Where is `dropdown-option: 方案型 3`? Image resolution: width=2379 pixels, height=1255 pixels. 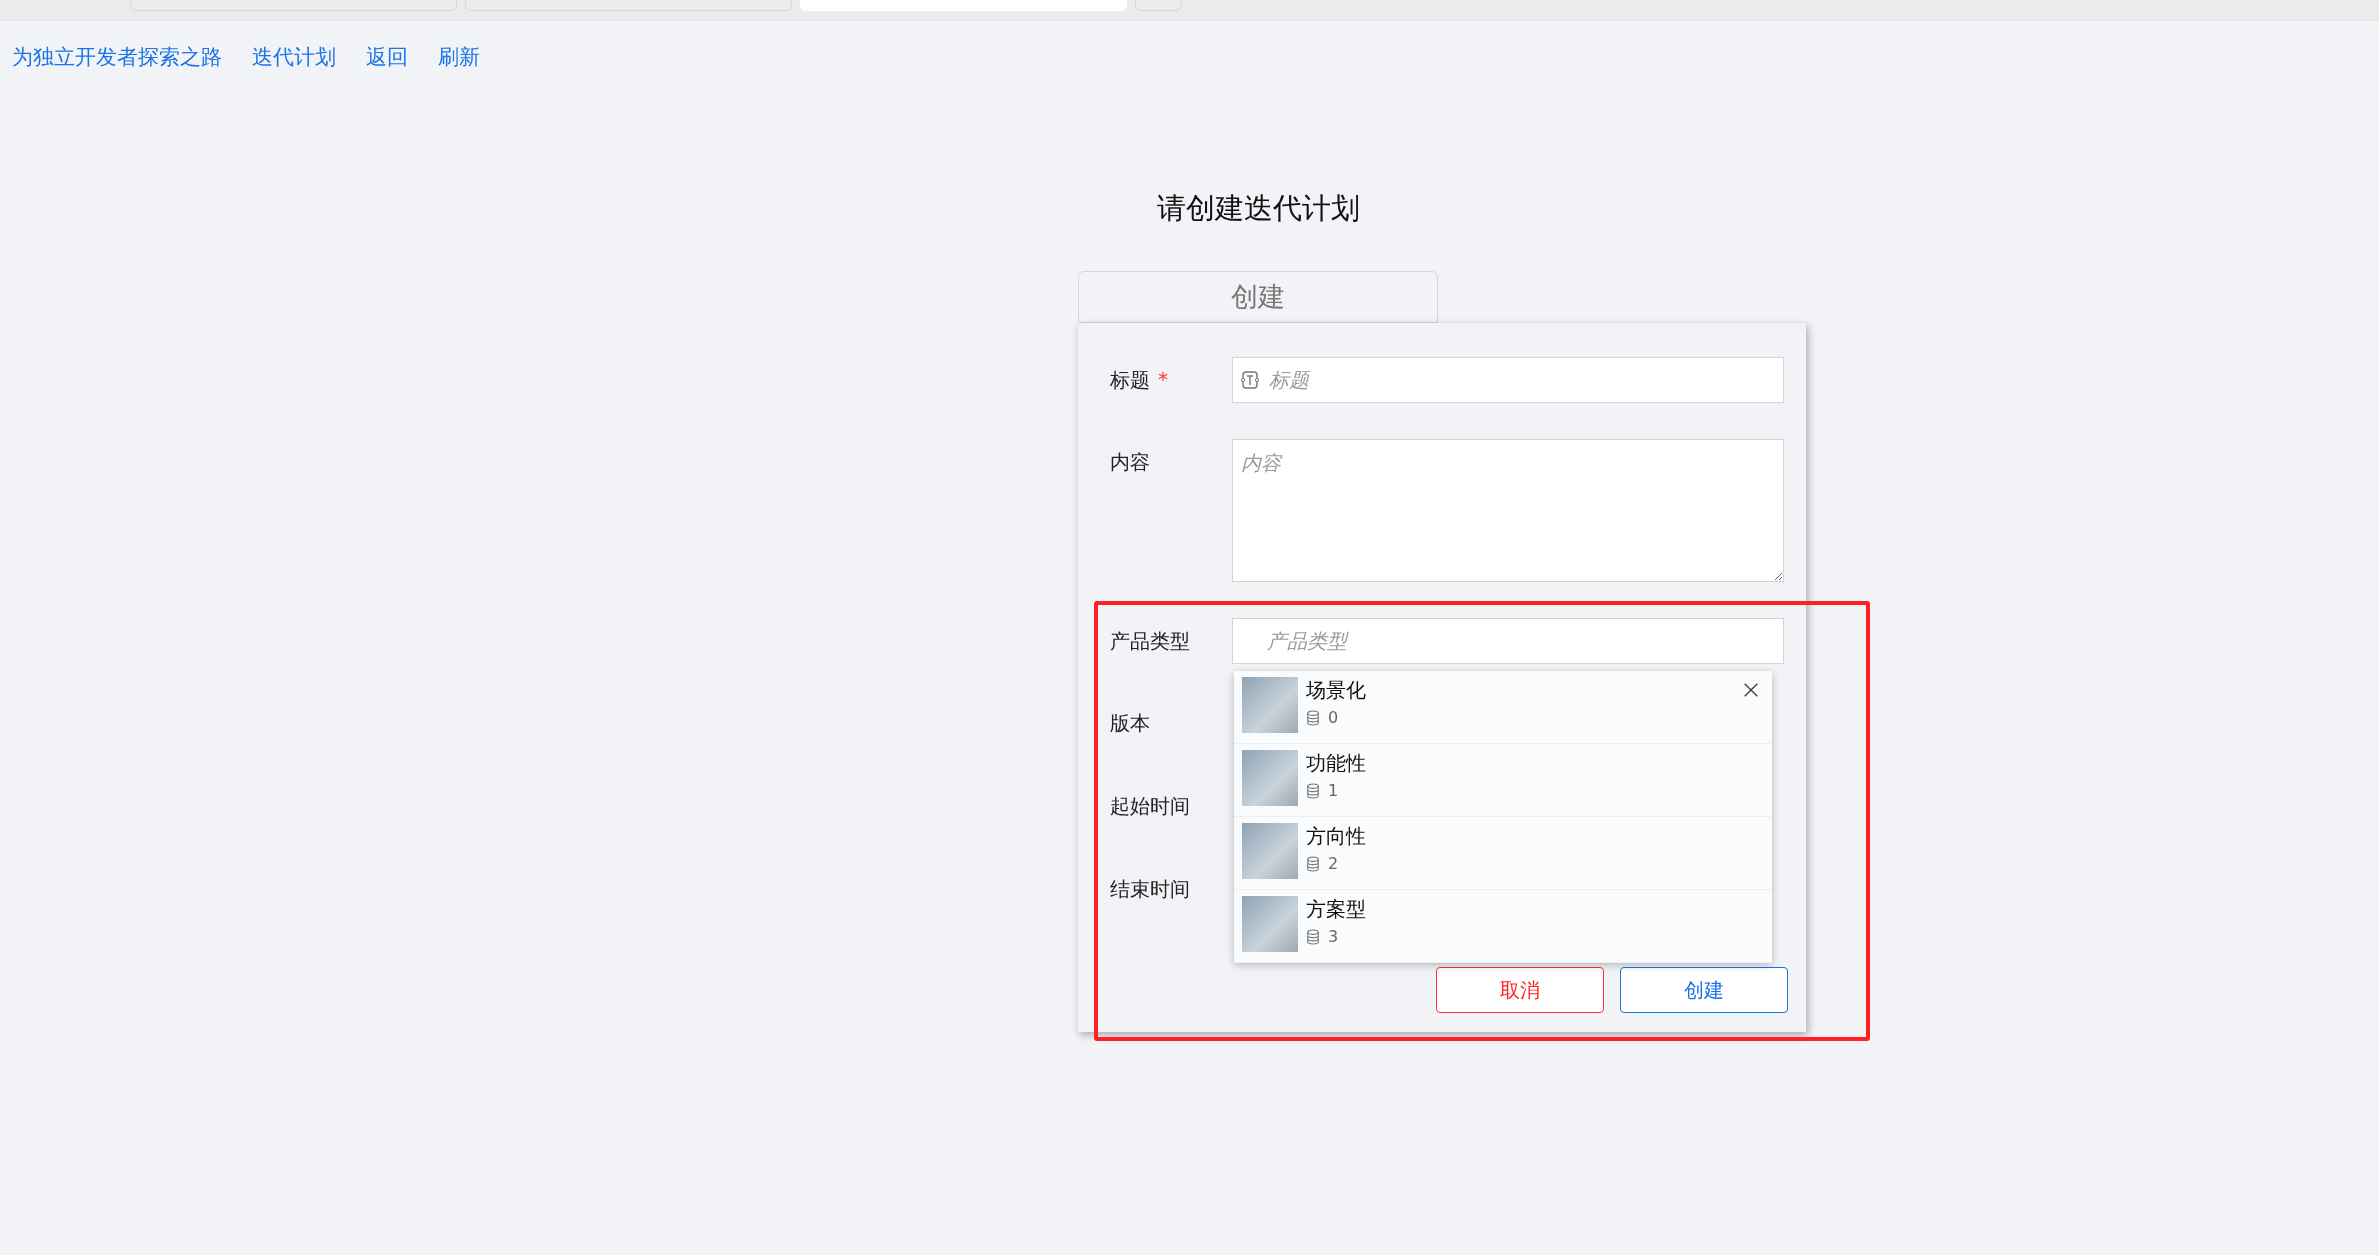
dropdown-option: 方案型 3 is located at coordinates (1503, 926).